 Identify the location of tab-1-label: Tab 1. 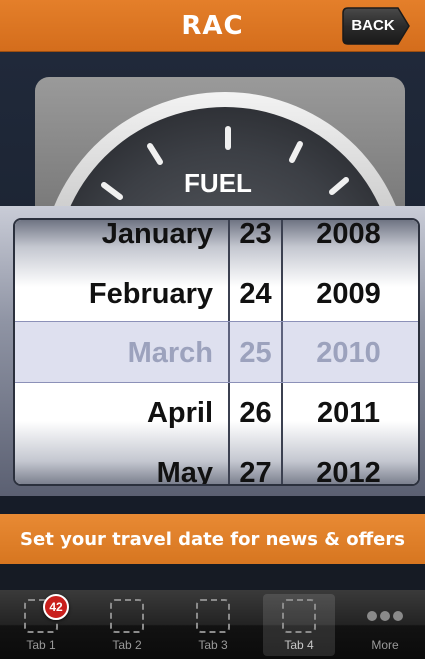
(41, 645).